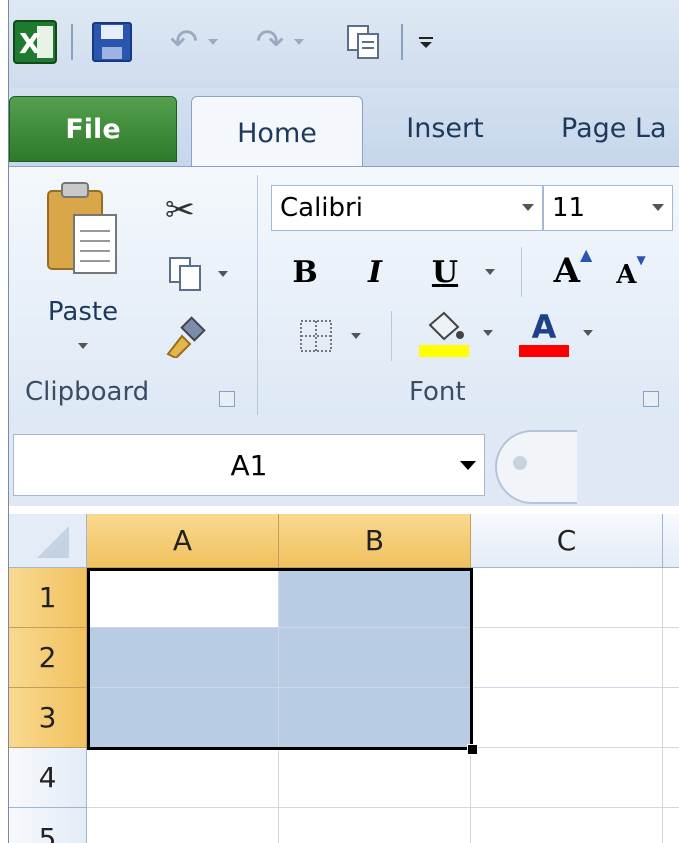 The width and height of the screenshot is (679, 843). I want to click on scissors-icon: ✂, so click(180, 210).